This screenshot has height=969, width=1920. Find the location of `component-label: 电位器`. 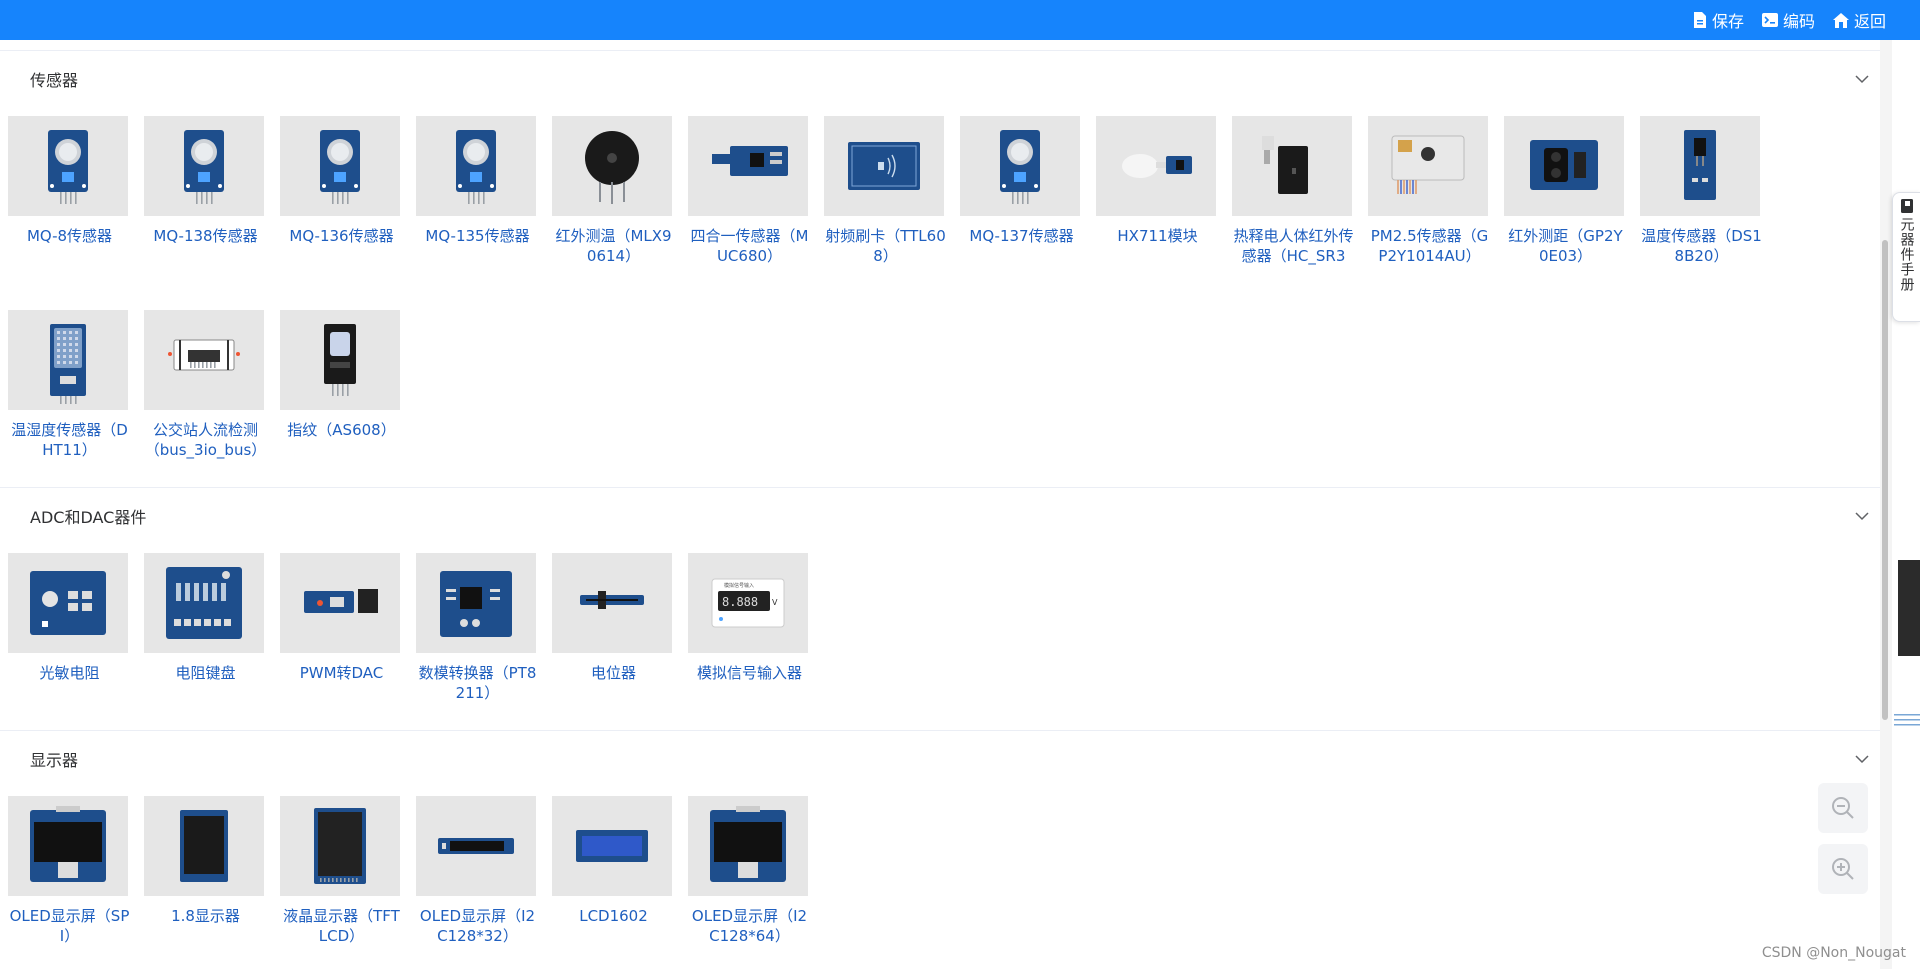

component-label: 电位器 is located at coordinates (613, 673).